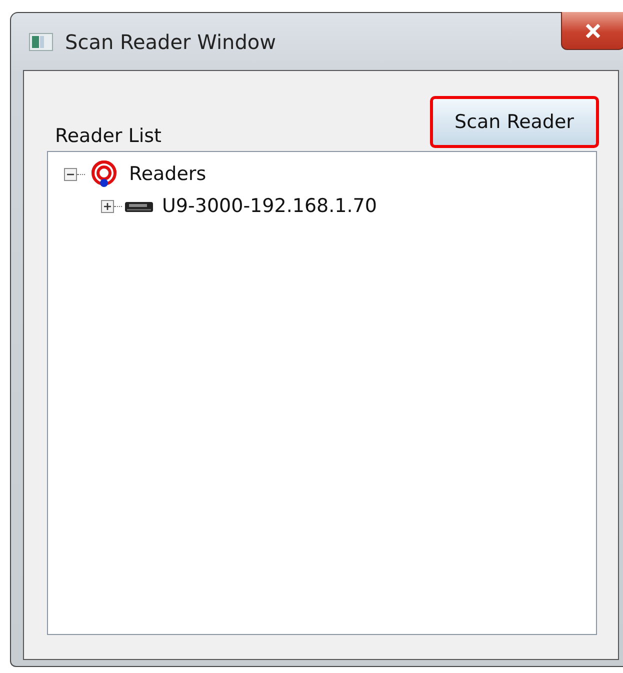 The width and height of the screenshot is (623, 673). I want to click on collapse-toggle, so click(70, 174).